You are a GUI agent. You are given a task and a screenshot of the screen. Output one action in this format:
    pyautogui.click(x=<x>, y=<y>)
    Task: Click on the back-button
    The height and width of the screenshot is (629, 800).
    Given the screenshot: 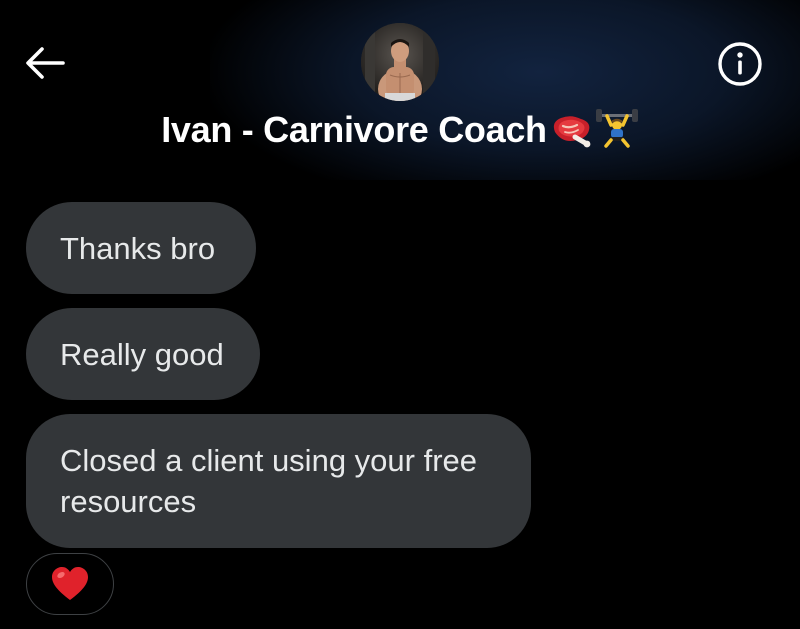 What is the action you would take?
    pyautogui.click(x=45, y=63)
    